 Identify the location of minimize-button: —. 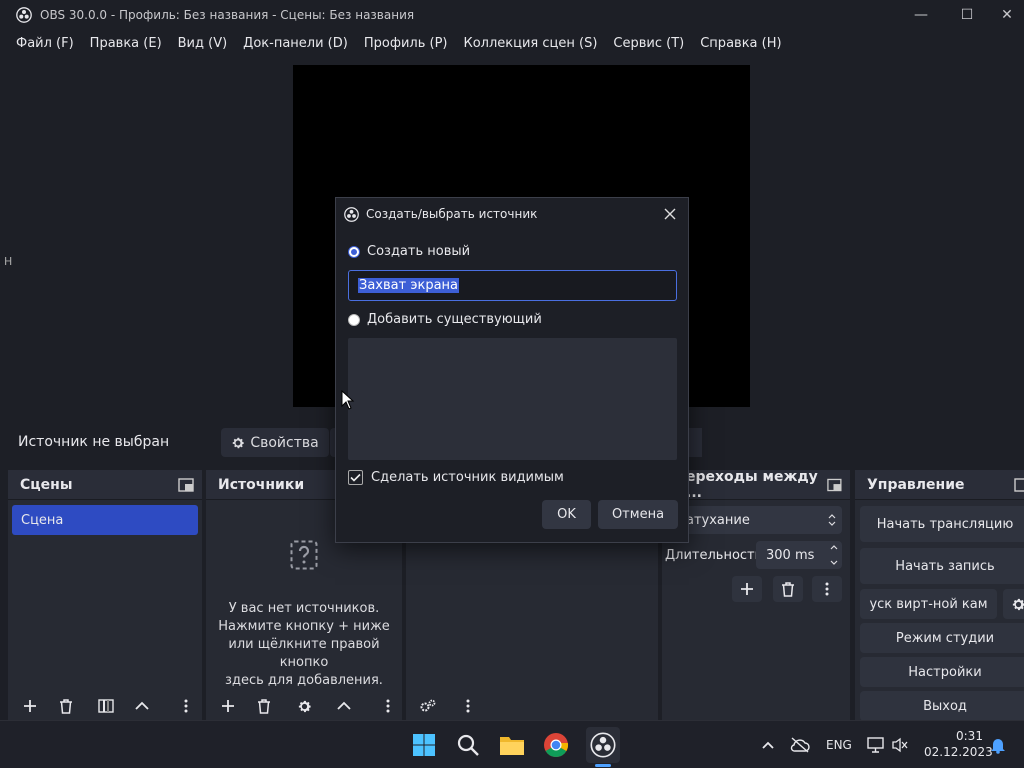
(921, 15).